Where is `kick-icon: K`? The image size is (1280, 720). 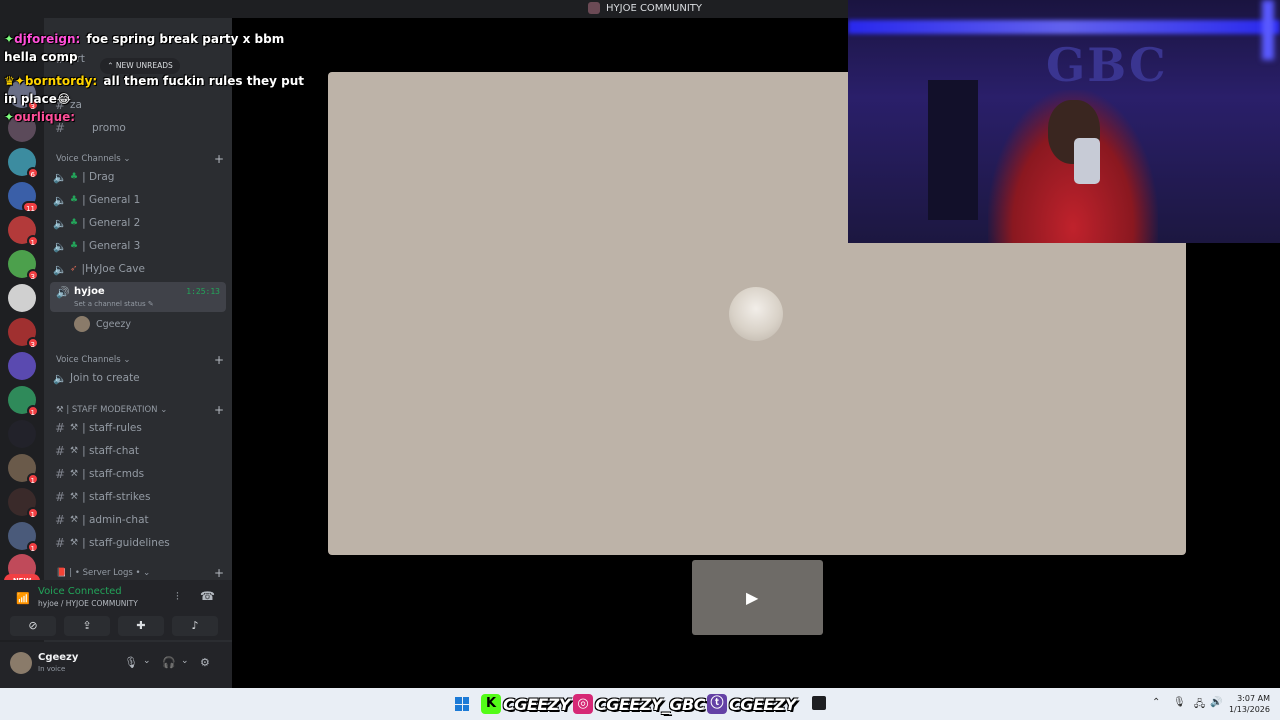 kick-icon: K is located at coordinates (491, 704).